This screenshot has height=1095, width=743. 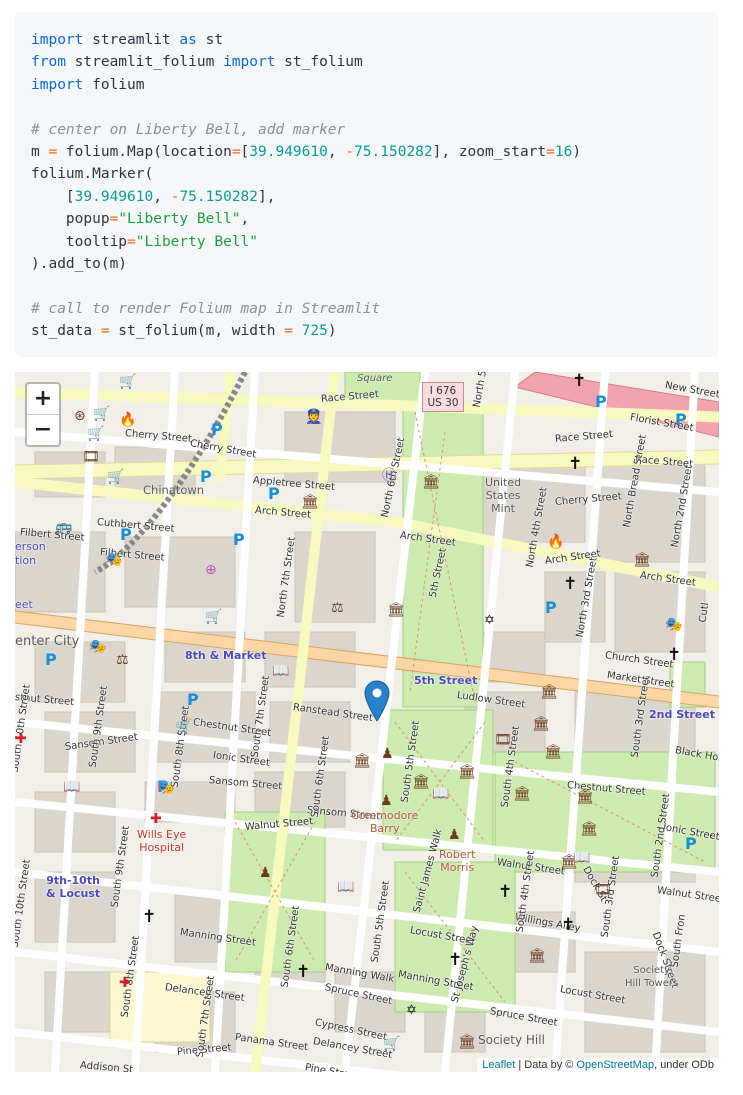 I want to click on zoom-control: + −, so click(x=43, y=414).